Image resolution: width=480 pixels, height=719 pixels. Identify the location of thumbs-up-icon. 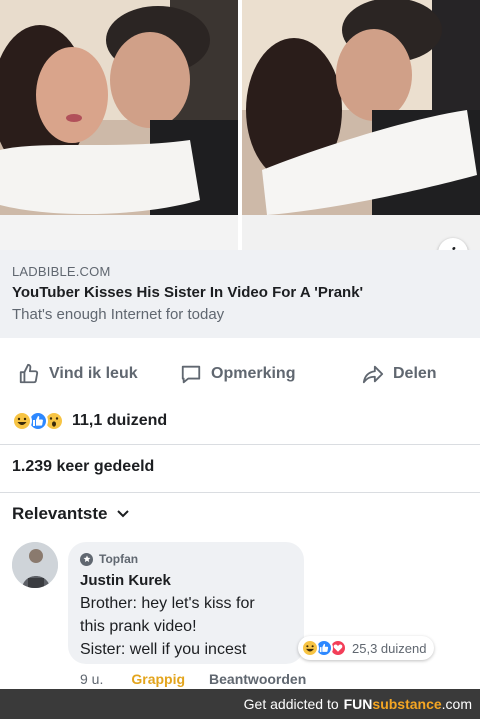
(29, 373).